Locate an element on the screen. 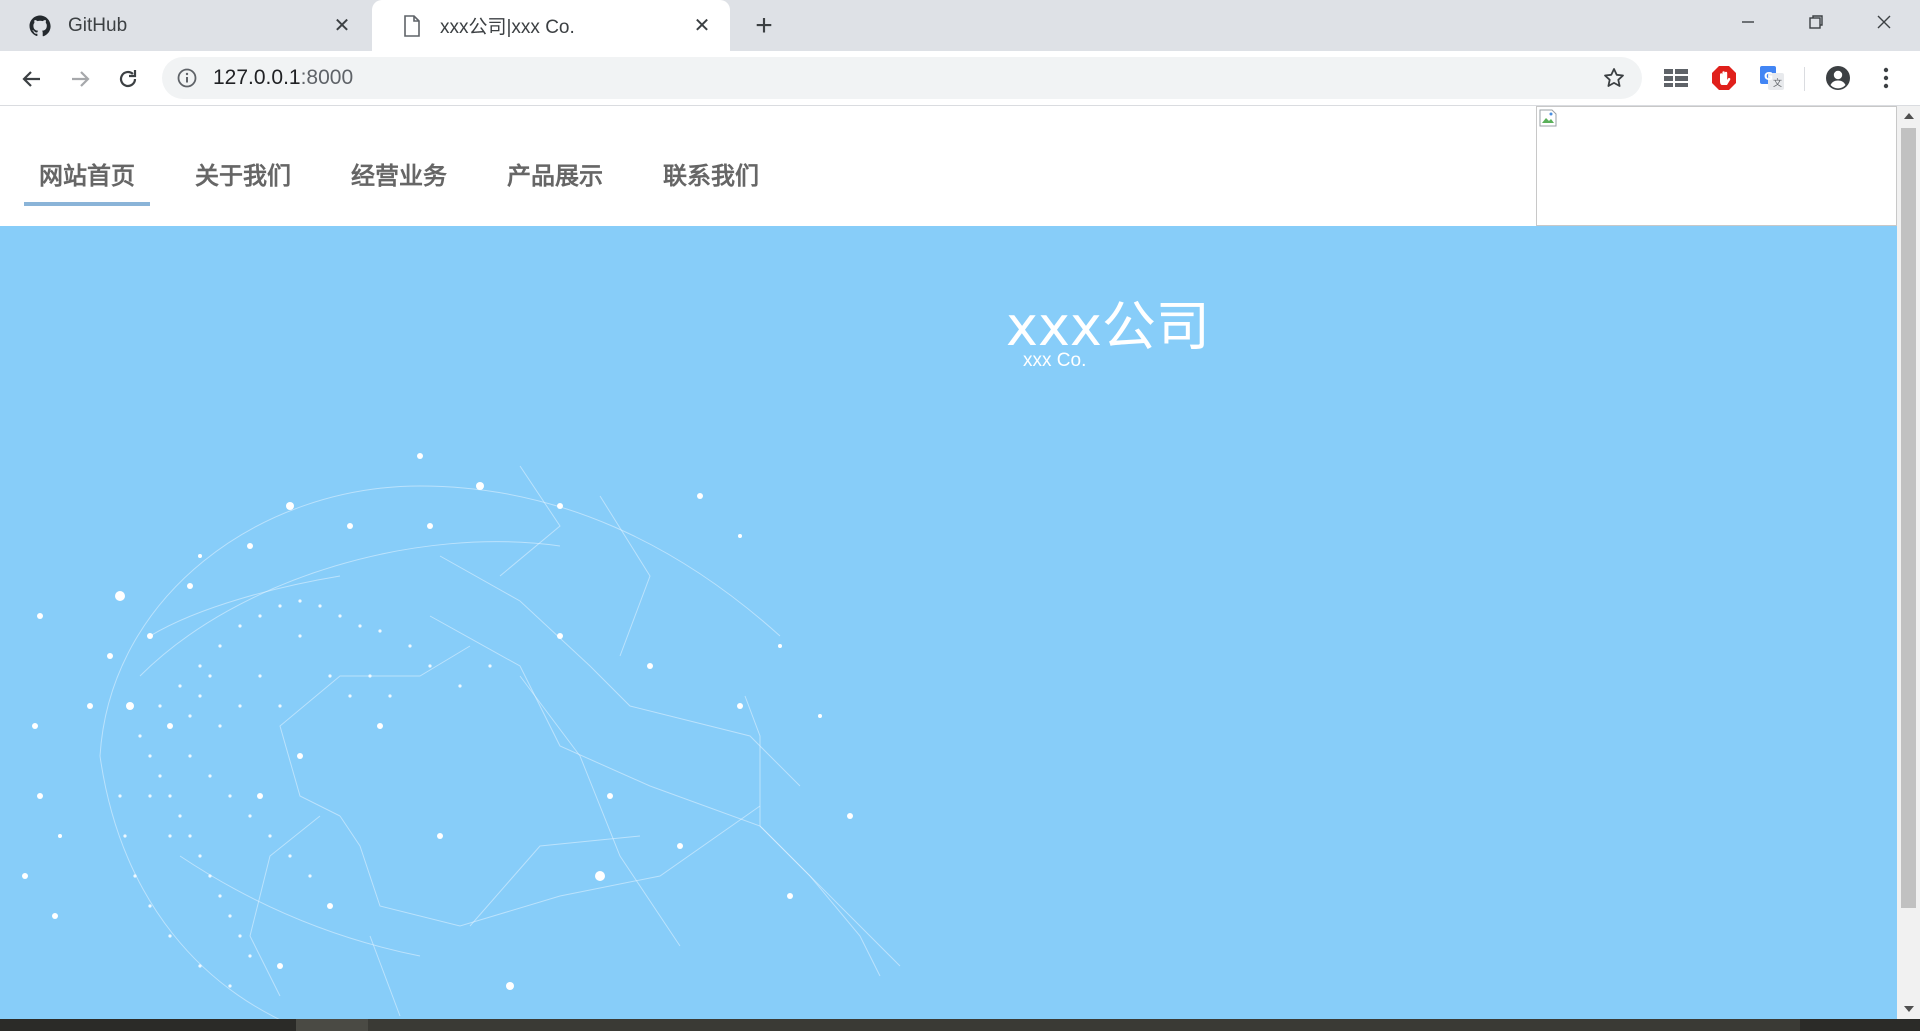 Image resolution: width=1920 pixels, height=1031 pixels. reload-icon is located at coordinates (128, 79).